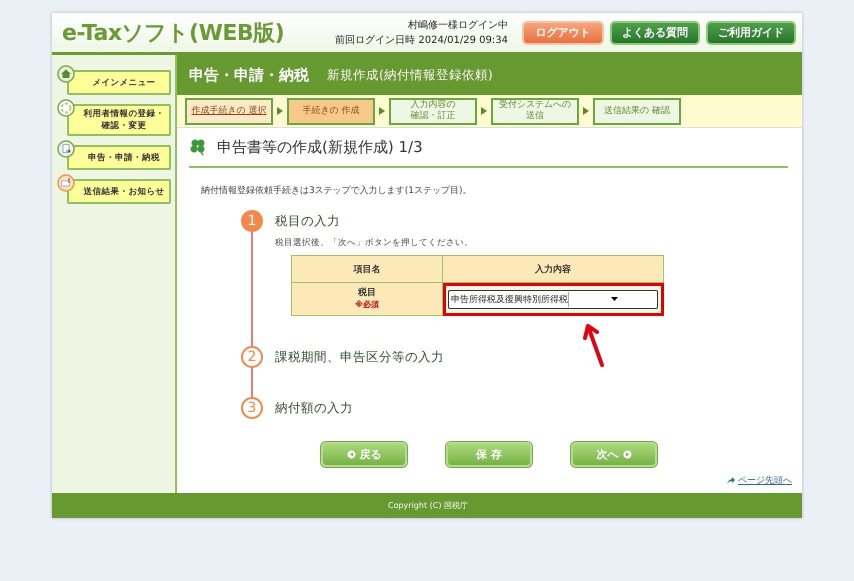  What do you see at coordinates (119, 191) in the screenshot?
I see `sidebar-menu-item: 送信結果・お知らせ` at bounding box center [119, 191].